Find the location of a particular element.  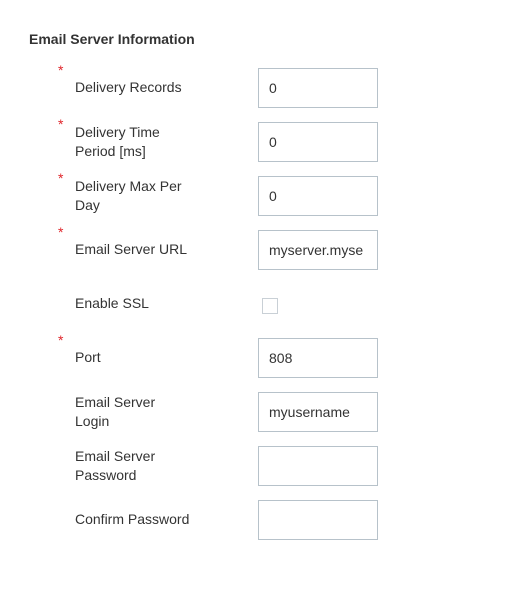

email-server-url-field is located at coordinates (318, 250).